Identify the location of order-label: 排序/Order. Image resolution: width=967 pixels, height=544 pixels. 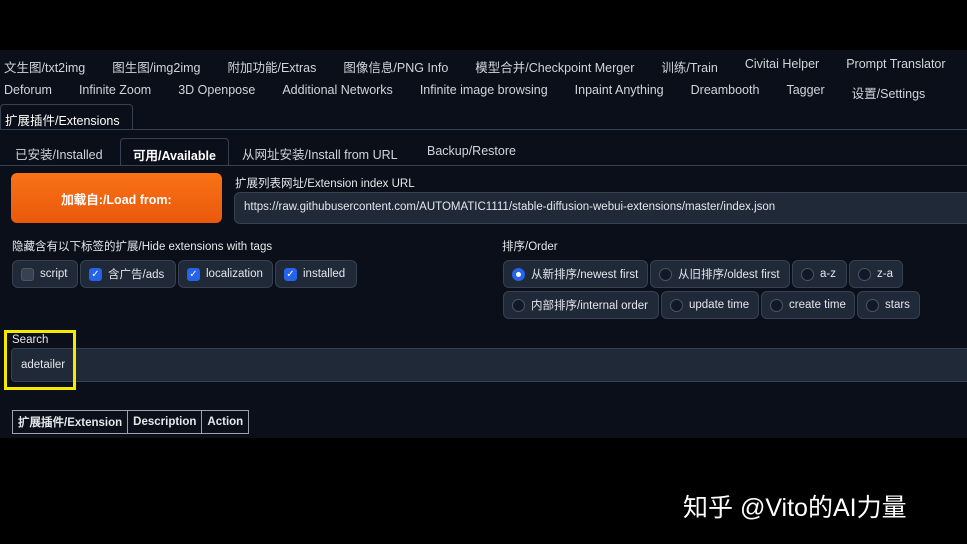
(530, 247).